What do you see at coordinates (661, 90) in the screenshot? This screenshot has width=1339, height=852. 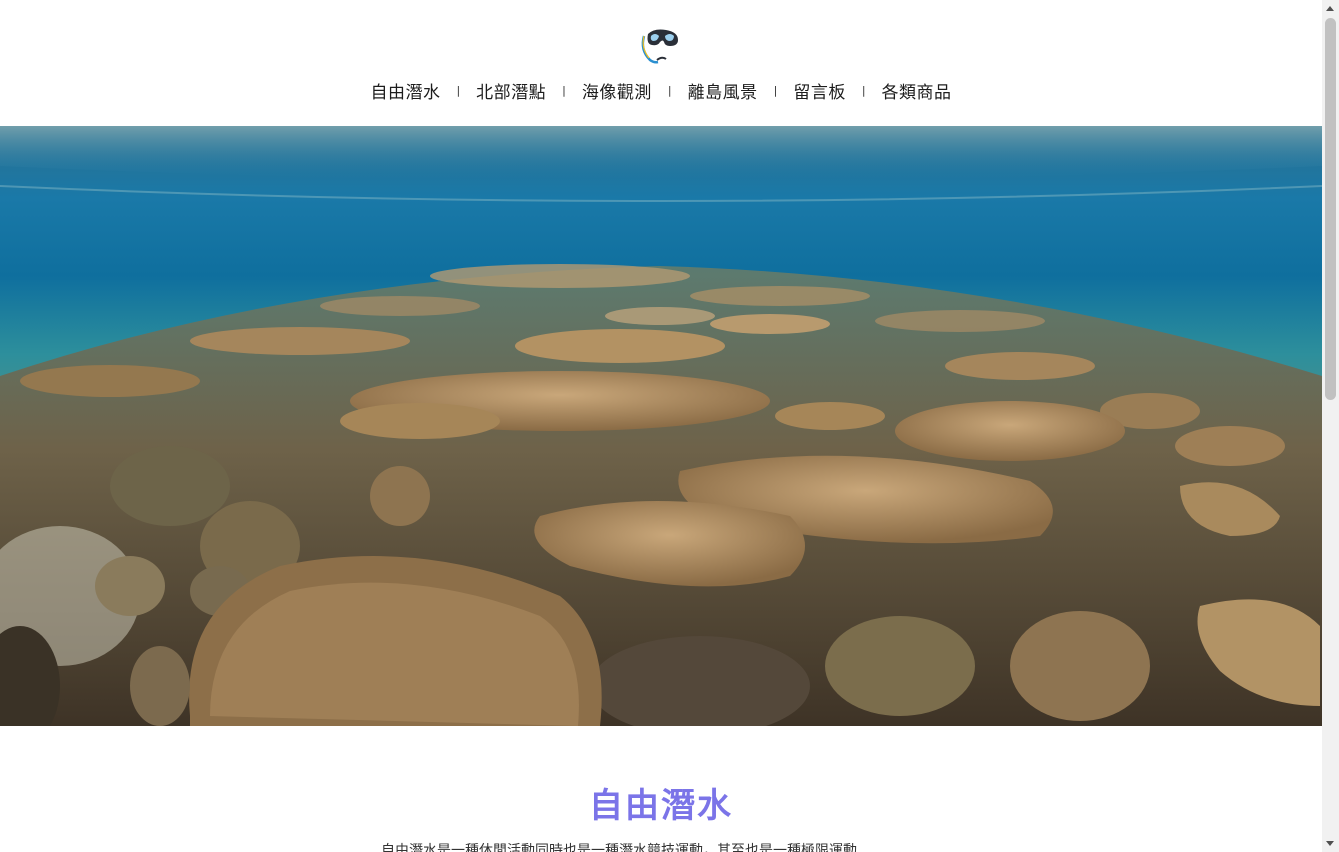 I see `main-nav: 自由潛水 | 北部潛點 | 海像觀測 | 離島風景 | 留言板 | 各類商品` at bounding box center [661, 90].